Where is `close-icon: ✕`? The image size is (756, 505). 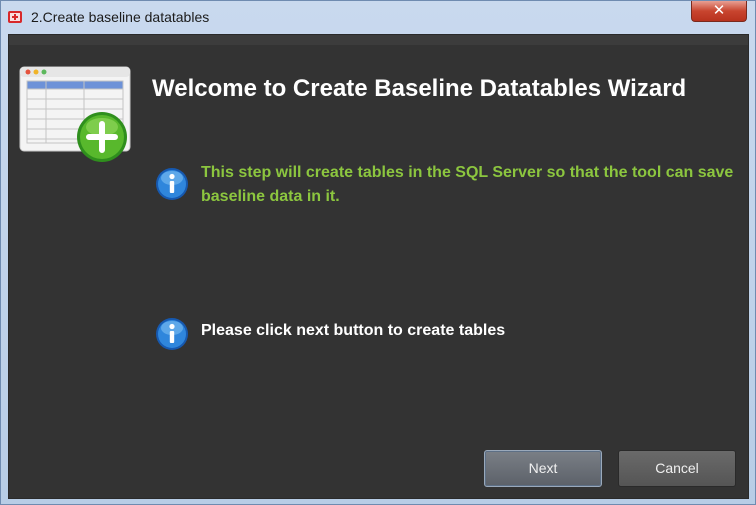
close-icon: ✕ is located at coordinates (719, 10).